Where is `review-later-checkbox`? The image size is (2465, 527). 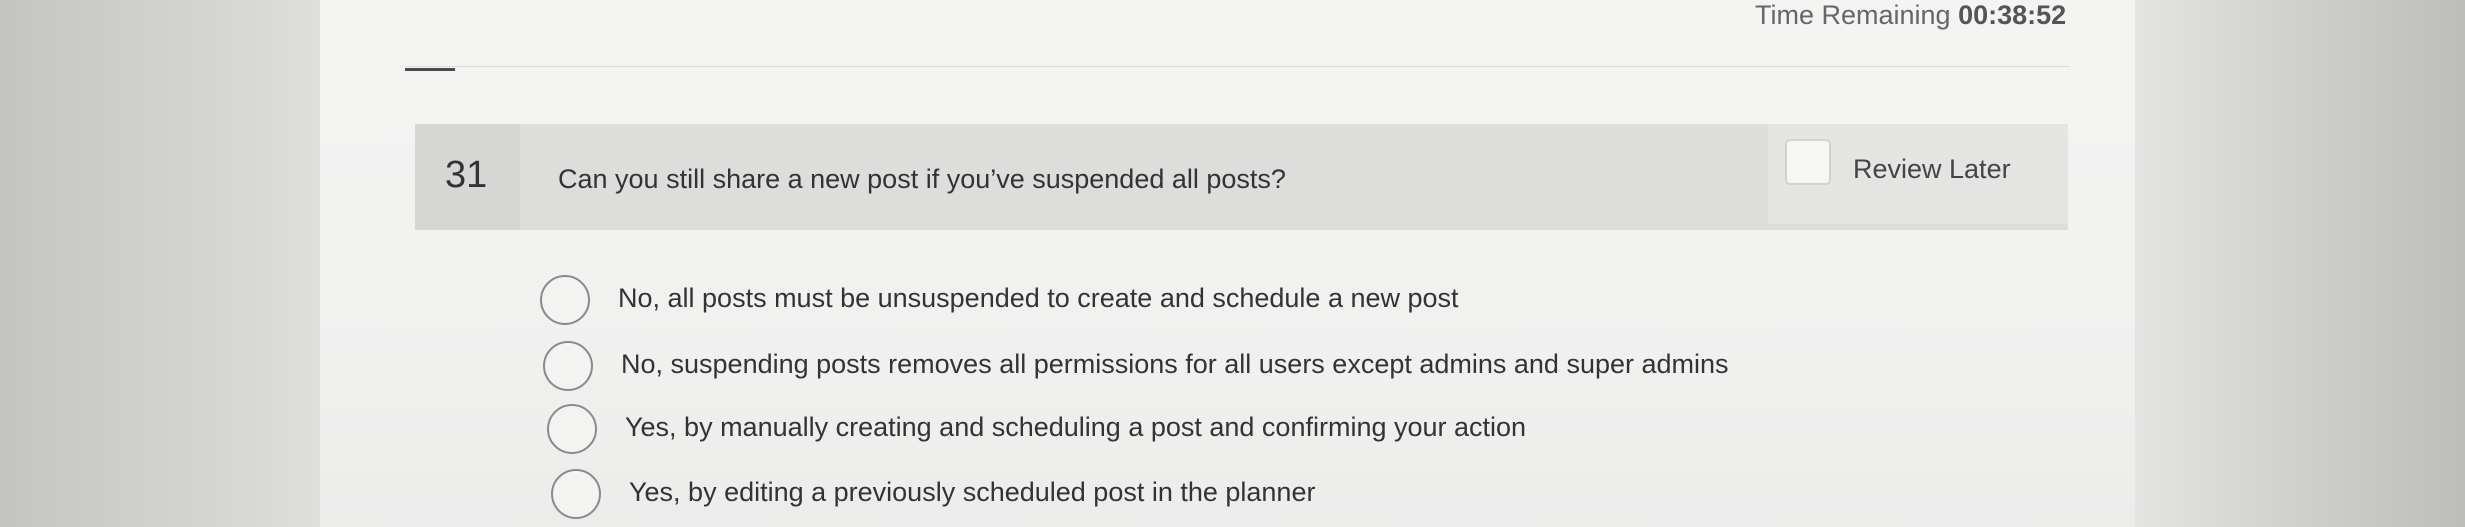
review-later-checkbox is located at coordinates (1808, 162).